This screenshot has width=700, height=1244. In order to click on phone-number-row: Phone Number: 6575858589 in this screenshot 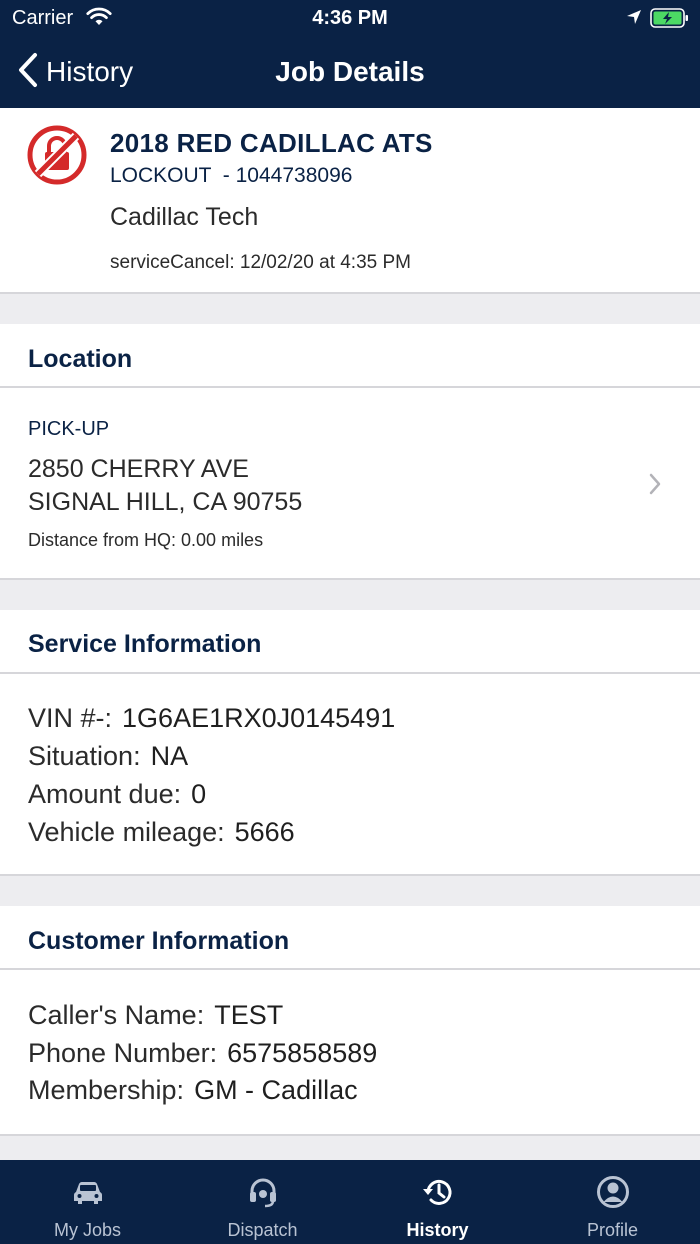, I will do `click(202, 1053)`.